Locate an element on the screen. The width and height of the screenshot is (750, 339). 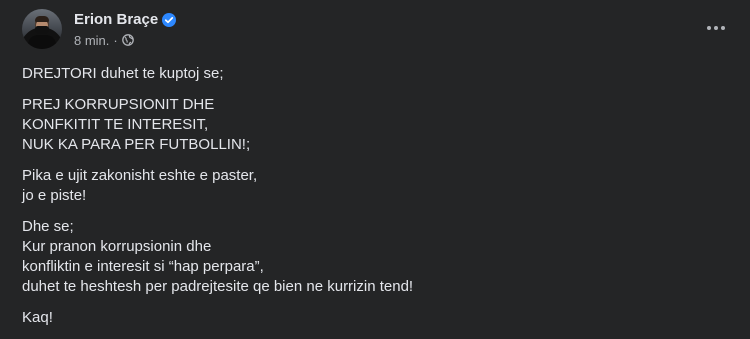
more-horizontal-icon is located at coordinates (709, 28).